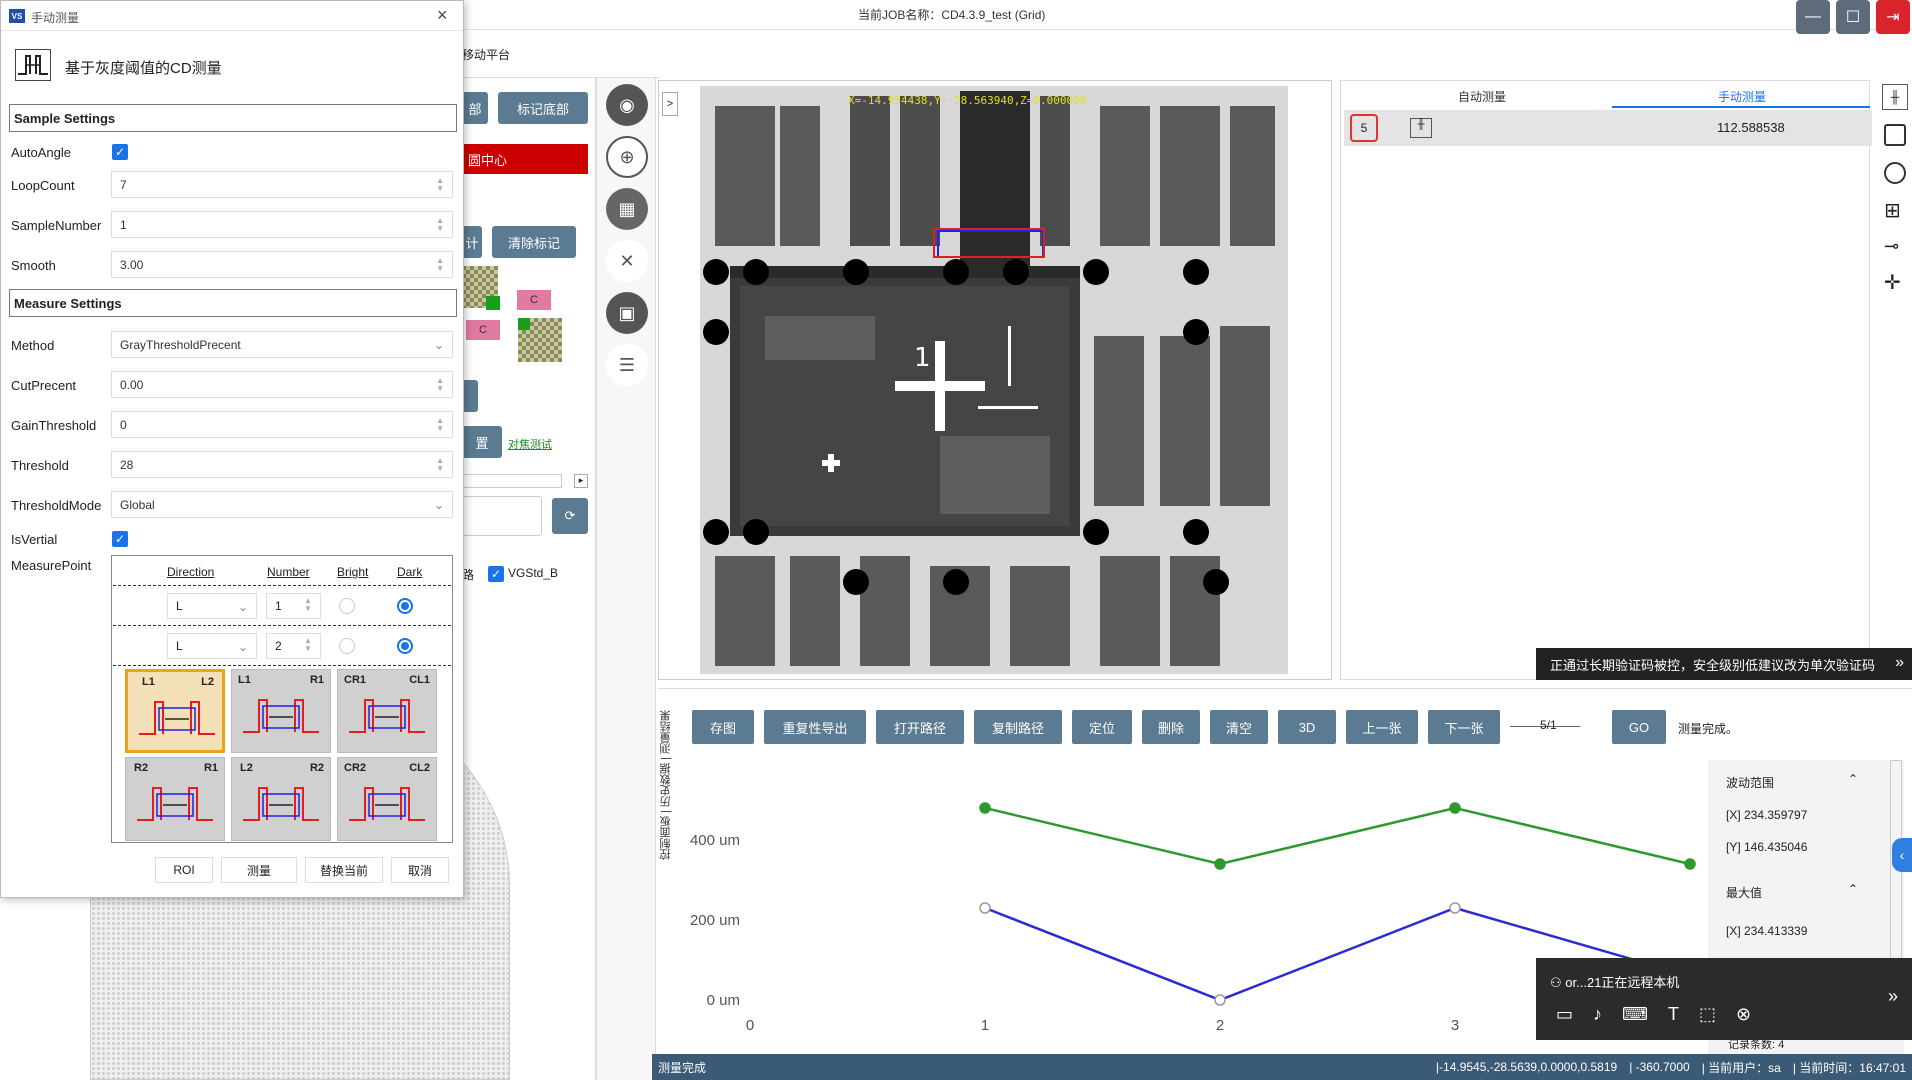 The width and height of the screenshot is (1912, 1080). What do you see at coordinates (293, 646) in the screenshot?
I see `number-field: 2 ▲ ▼` at bounding box center [293, 646].